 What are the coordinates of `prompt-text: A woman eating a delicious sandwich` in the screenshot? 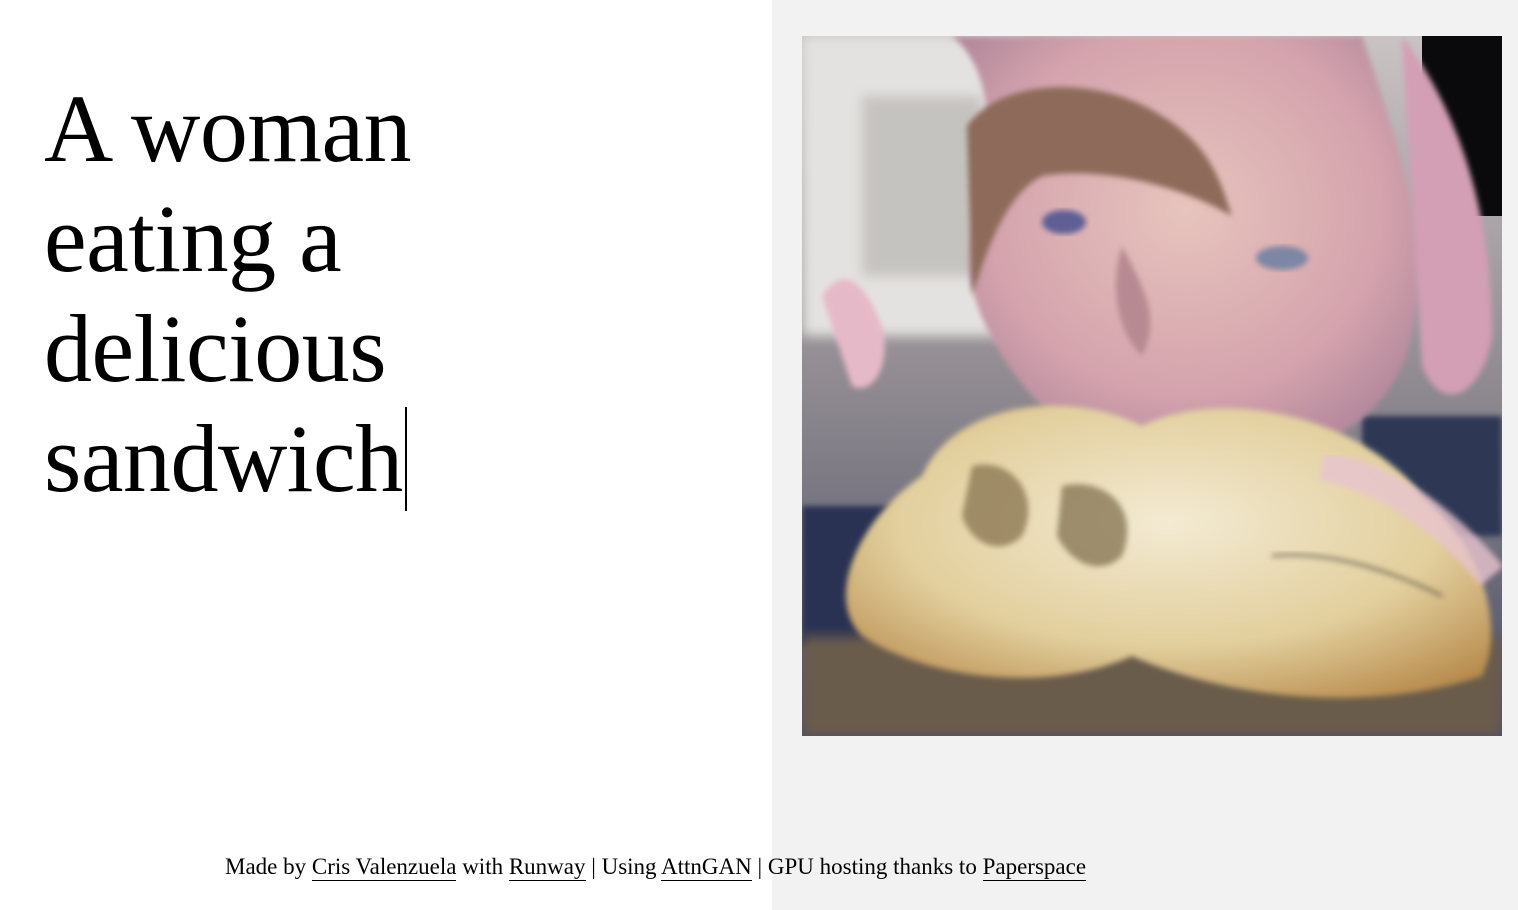 It's located at (239, 293).